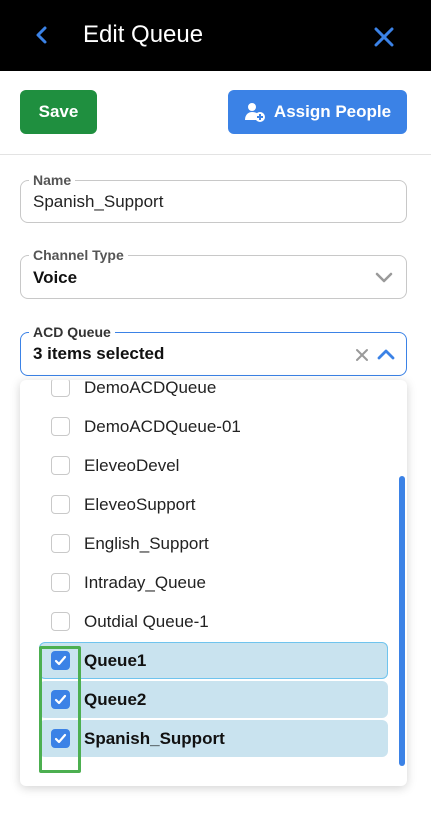 Image resolution: width=431 pixels, height=821 pixels. Describe the element at coordinates (215, 154) in the screenshot. I see `divider` at that location.